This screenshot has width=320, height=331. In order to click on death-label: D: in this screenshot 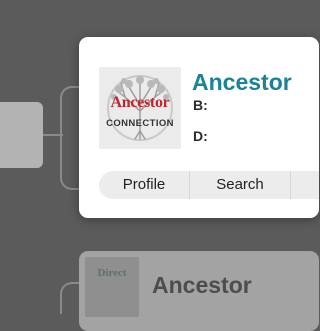, I will do `click(200, 136)`.